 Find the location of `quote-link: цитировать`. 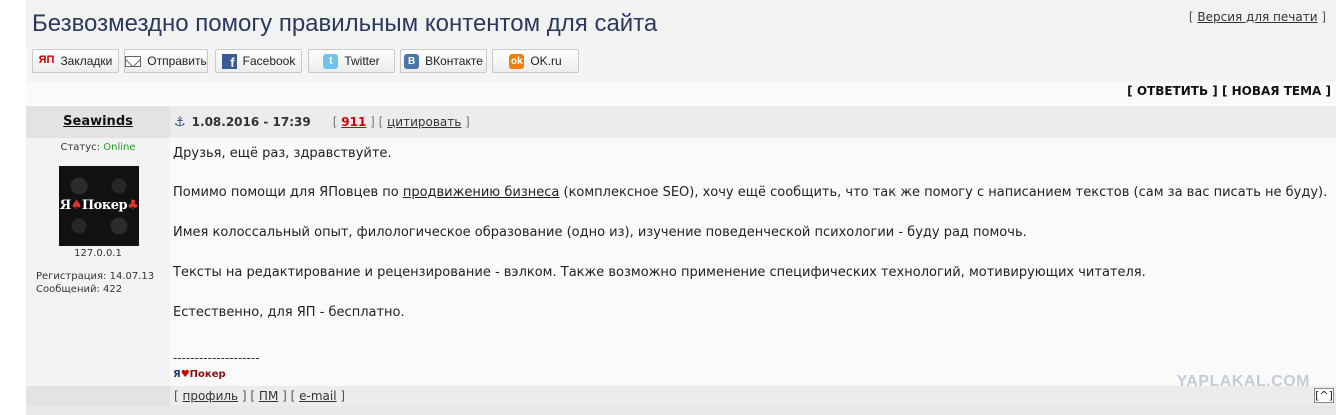

quote-link: цитировать is located at coordinates (424, 122).